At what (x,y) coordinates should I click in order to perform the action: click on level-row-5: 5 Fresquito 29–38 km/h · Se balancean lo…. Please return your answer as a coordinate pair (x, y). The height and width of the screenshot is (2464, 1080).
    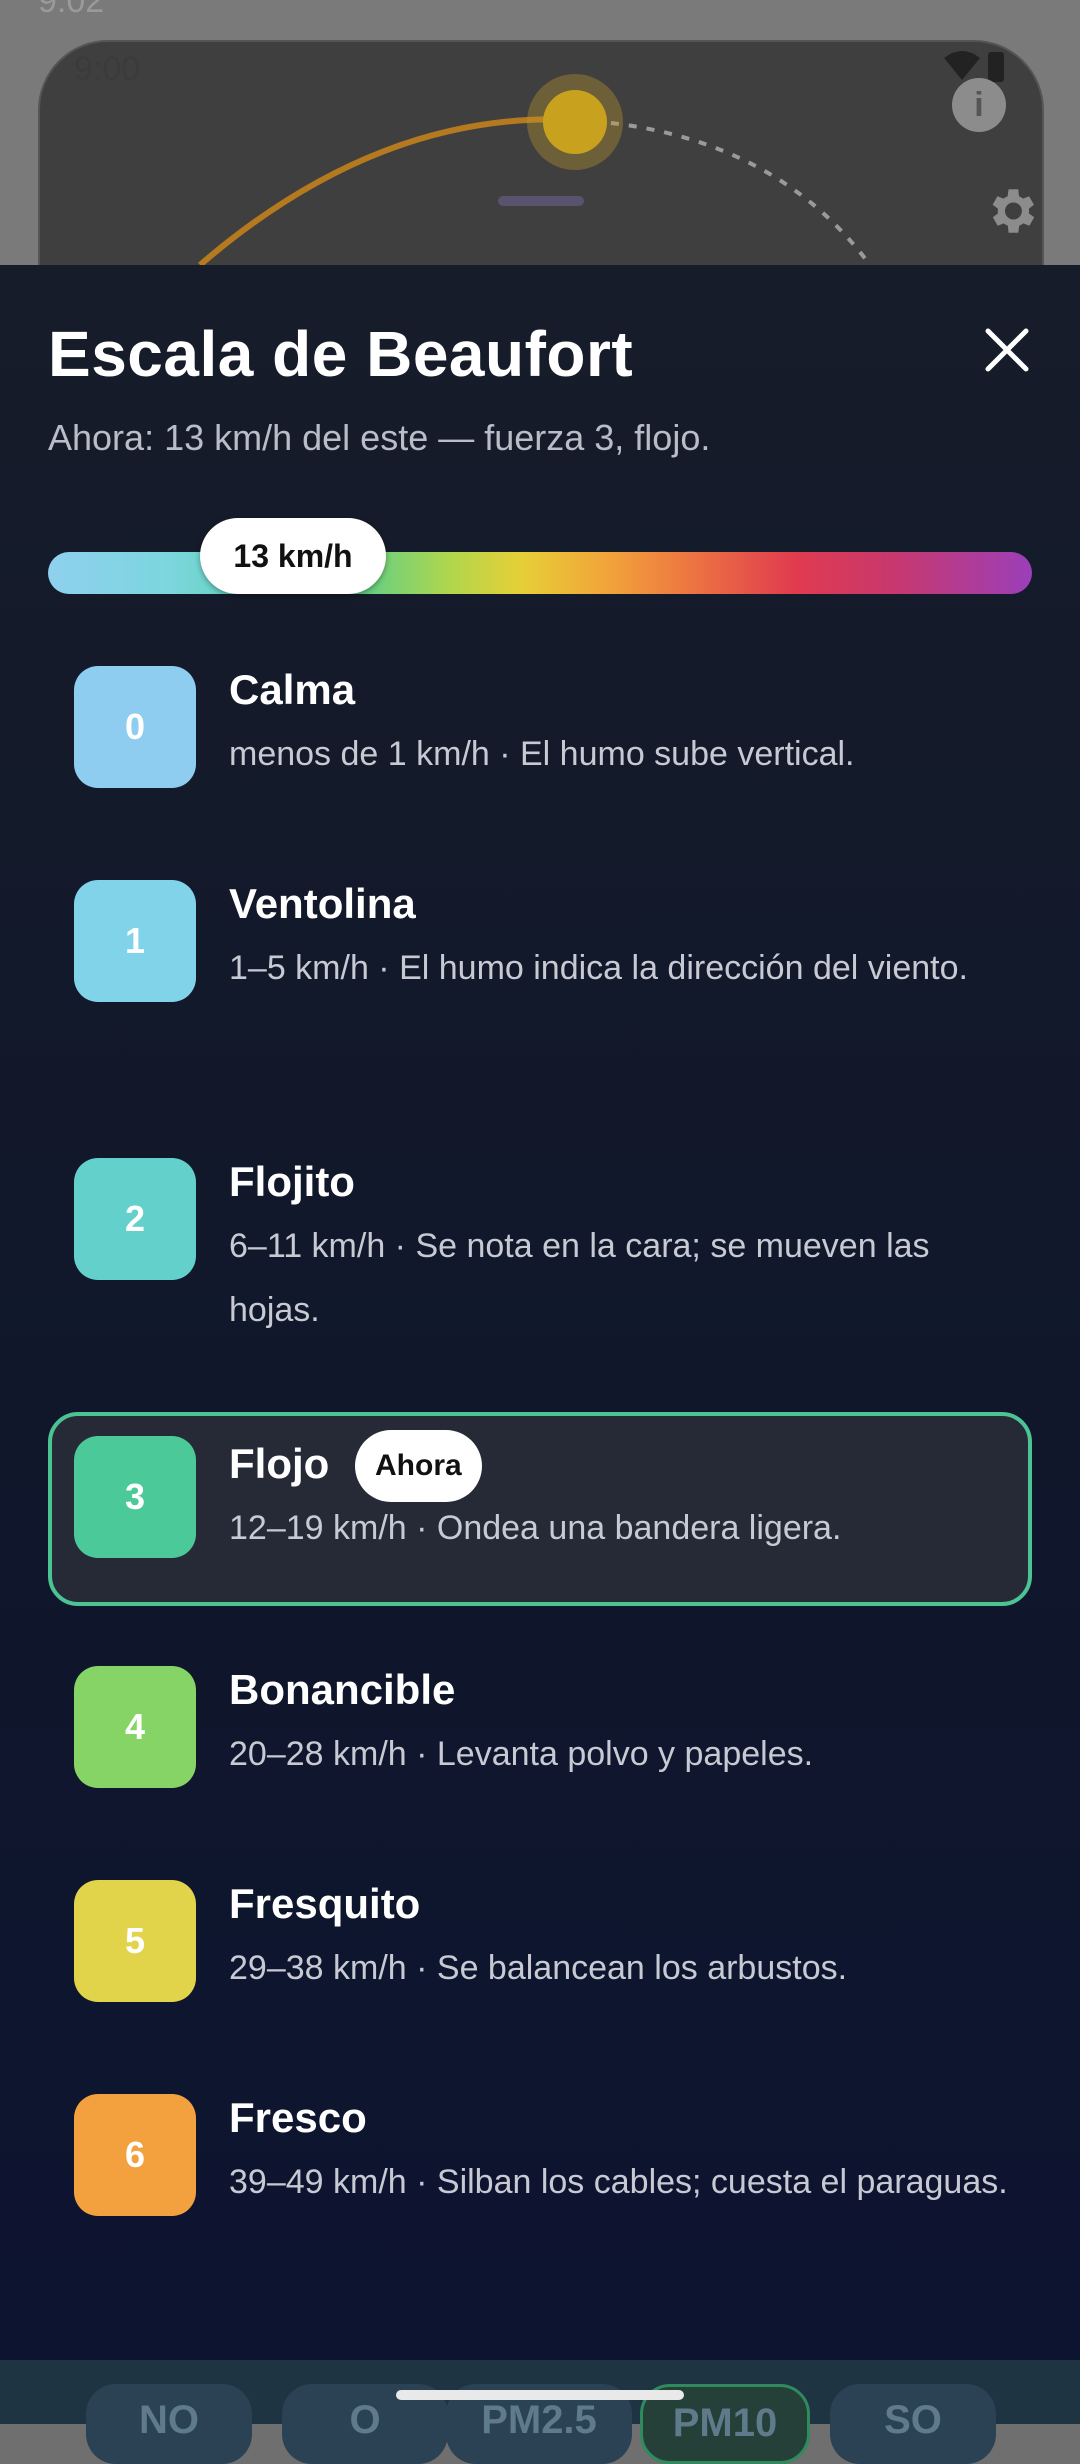
    Looking at the image, I should click on (540, 1959).